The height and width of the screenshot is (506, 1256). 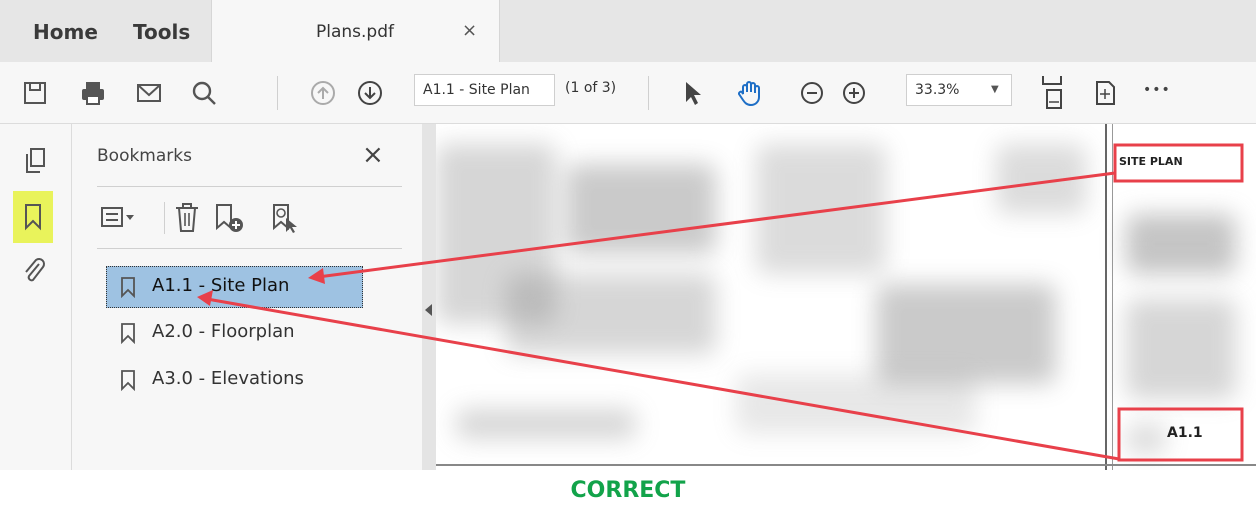 What do you see at coordinates (1052, 92) in the screenshot?
I see `fit-page-icon` at bounding box center [1052, 92].